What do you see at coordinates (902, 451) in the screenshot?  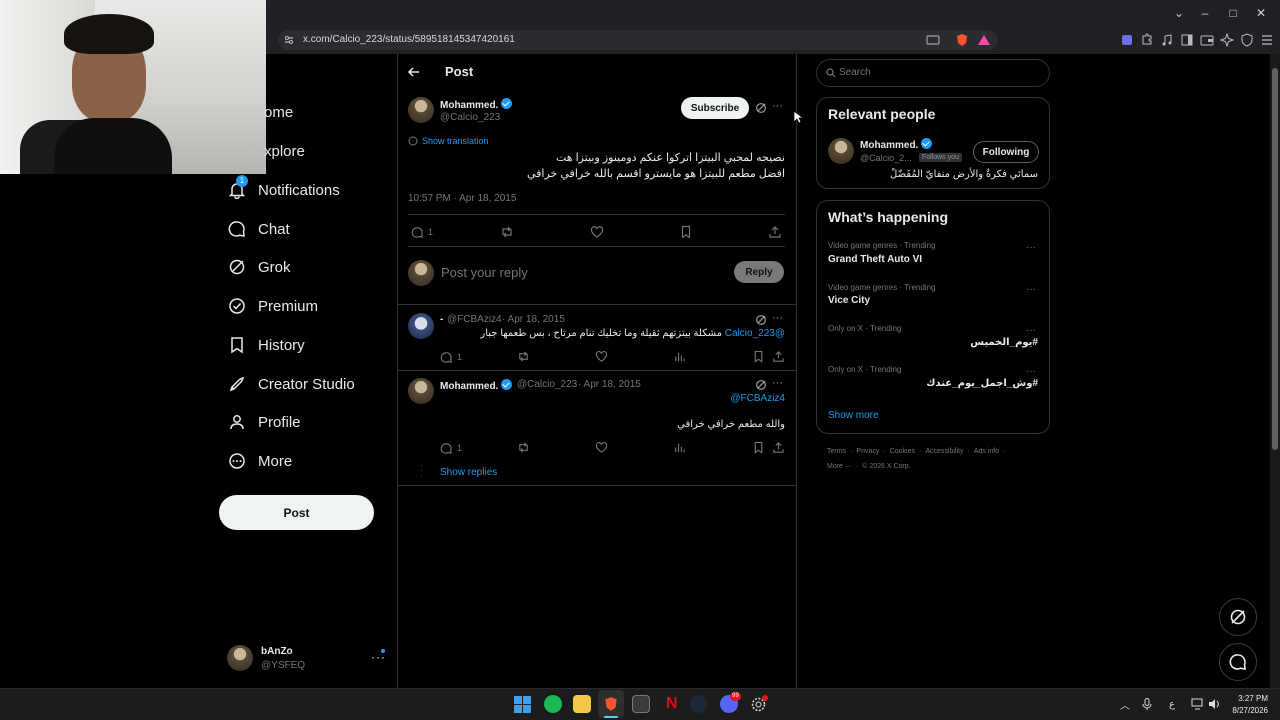 I see `footer-cookies: Cookies` at bounding box center [902, 451].